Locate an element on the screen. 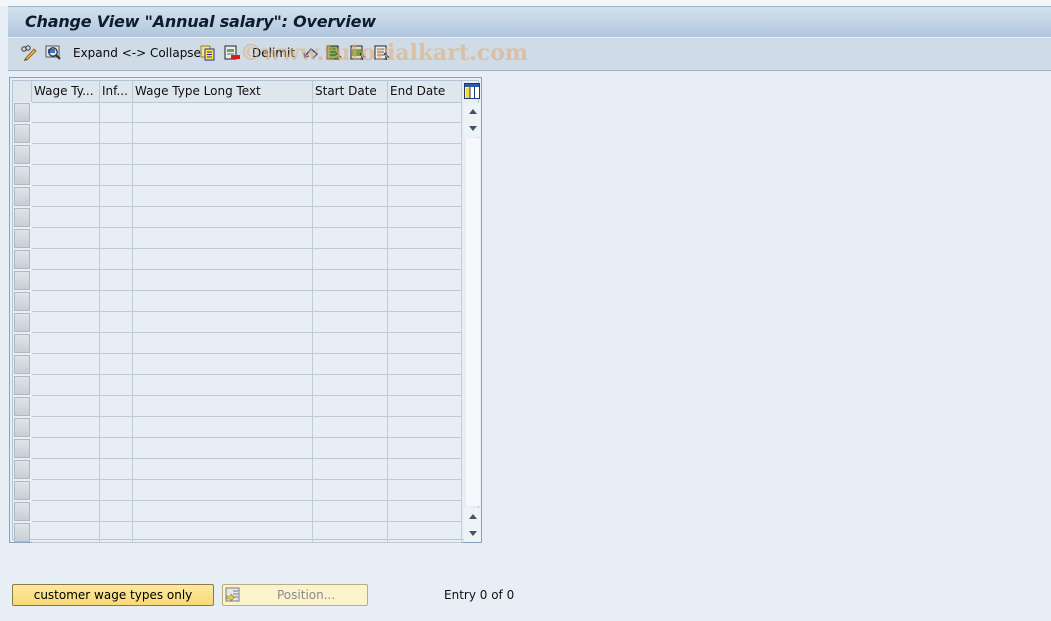 Image resolution: width=1051 pixels, height=621 pixels. delete-button is located at coordinates (232, 53).